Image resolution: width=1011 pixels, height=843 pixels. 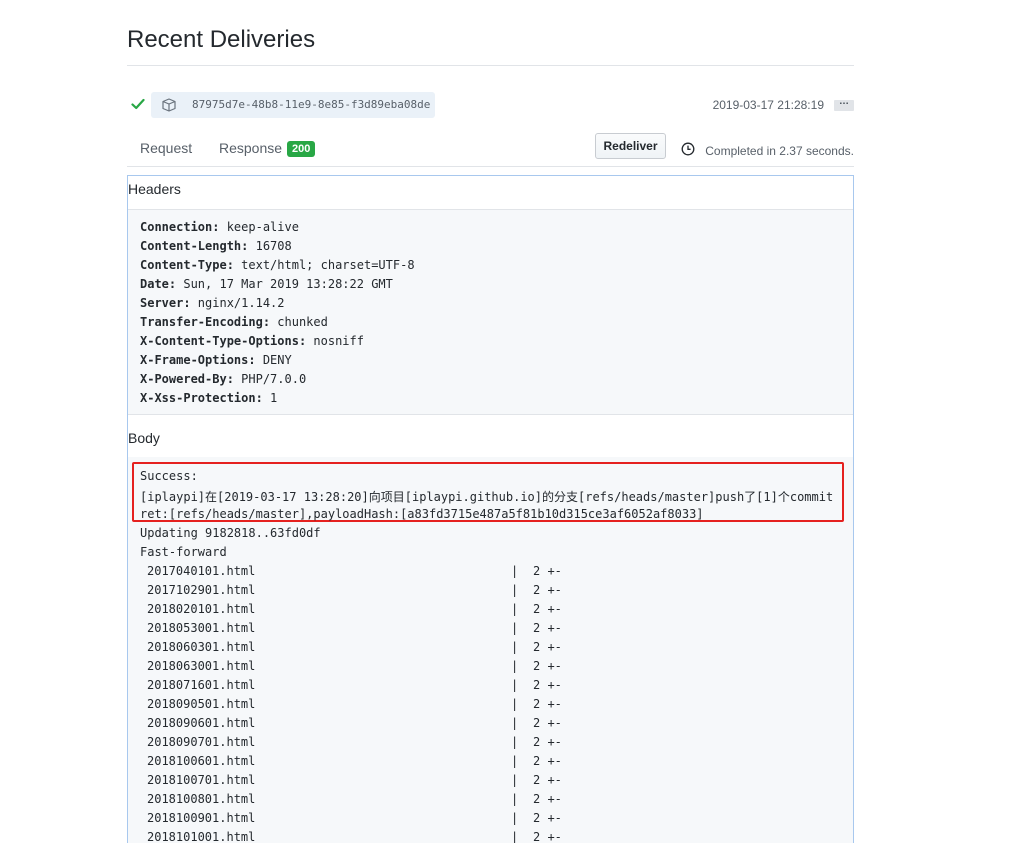 I want to click on header-line: X-Content-Type-Options: nosniff, so click(x=252, y=341).